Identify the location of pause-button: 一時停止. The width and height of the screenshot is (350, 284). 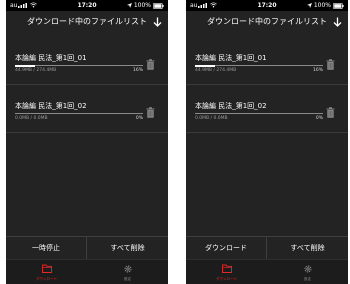
(46, 248).